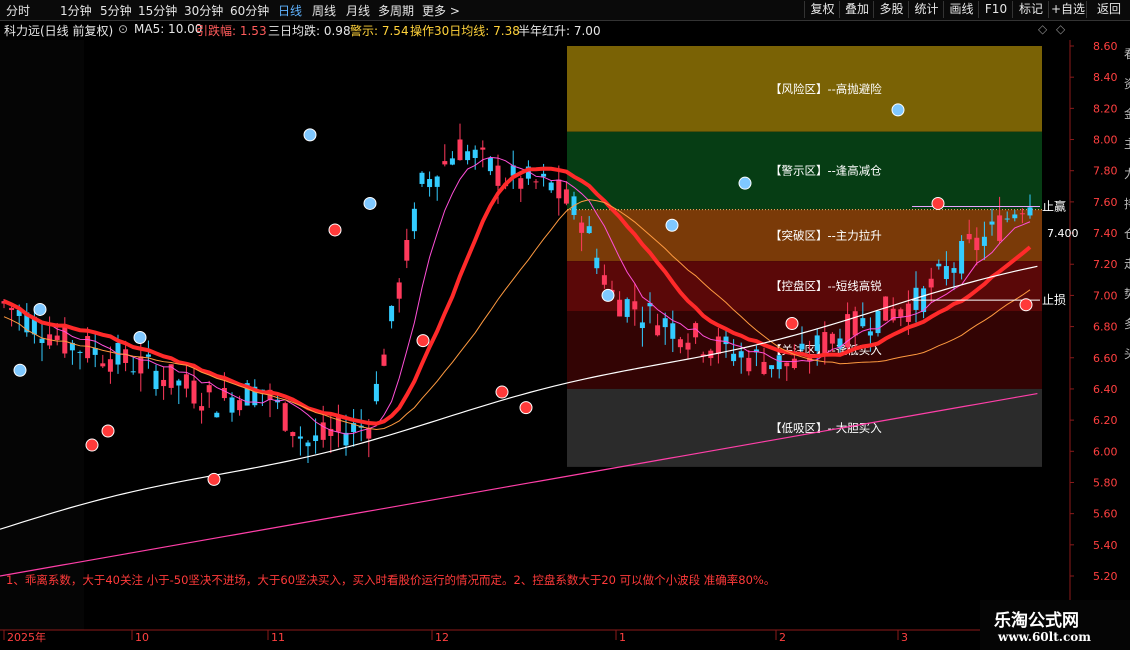 The image size is (1130, 650). I want to click on zone-label-0: 【风险区】--高抛避险, so click(826, 89).